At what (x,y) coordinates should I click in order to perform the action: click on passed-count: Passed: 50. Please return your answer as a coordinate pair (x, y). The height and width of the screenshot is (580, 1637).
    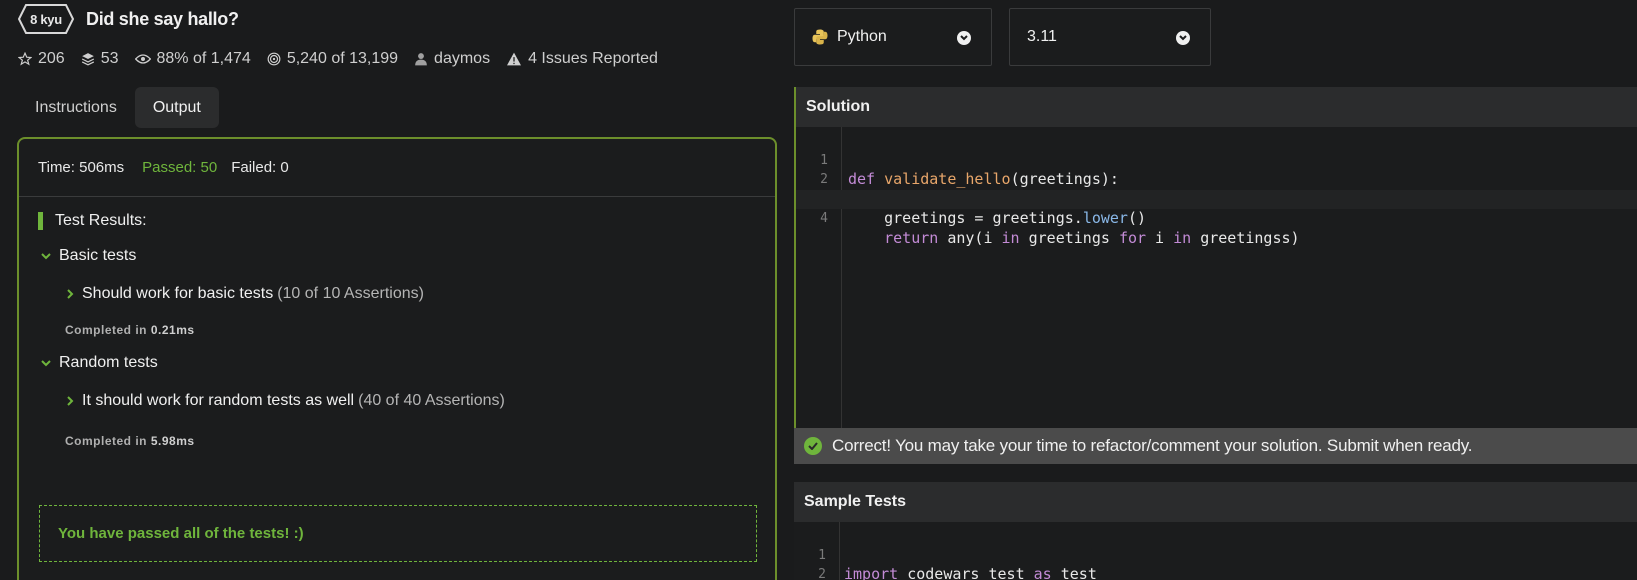
    Looking at the image, I should click on (180, 167).